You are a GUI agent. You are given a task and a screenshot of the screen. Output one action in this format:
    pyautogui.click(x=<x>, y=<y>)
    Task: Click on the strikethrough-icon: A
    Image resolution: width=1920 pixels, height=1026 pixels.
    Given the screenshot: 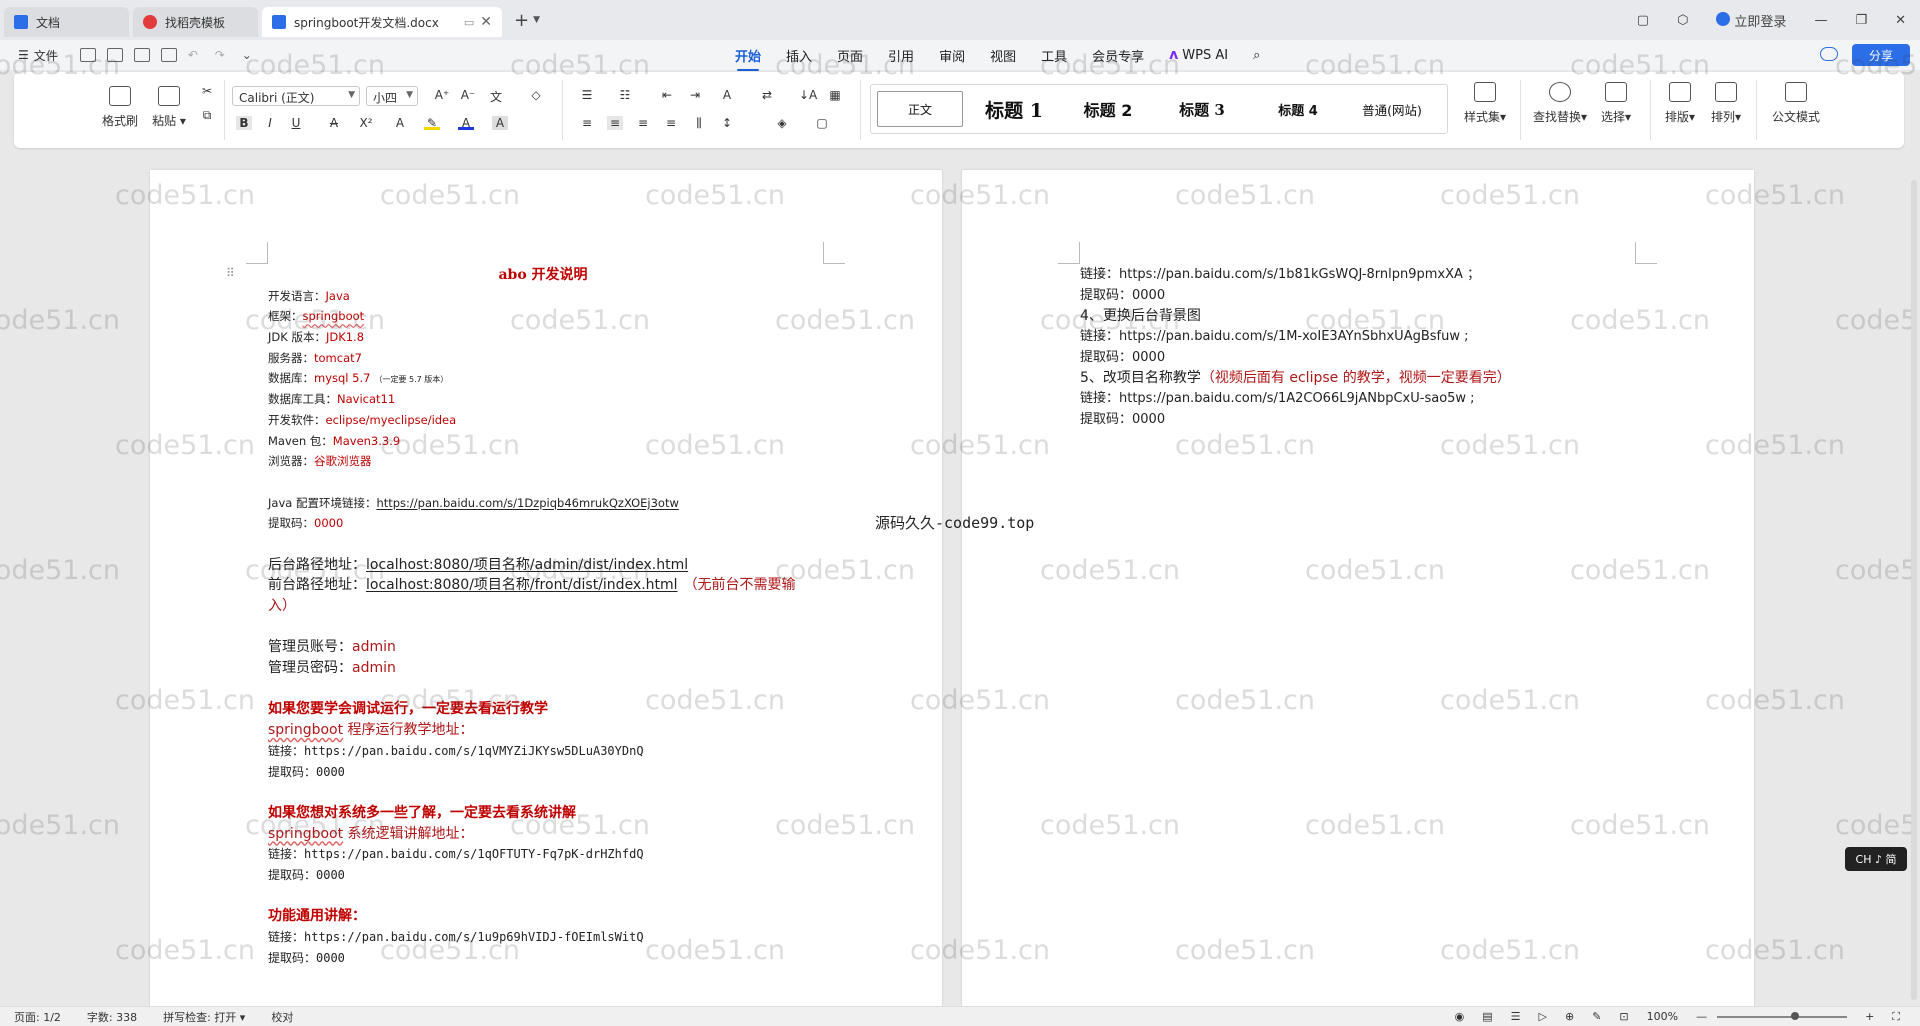 What is the action you would take?
    pyautogui.click(x=334, y=123)
    